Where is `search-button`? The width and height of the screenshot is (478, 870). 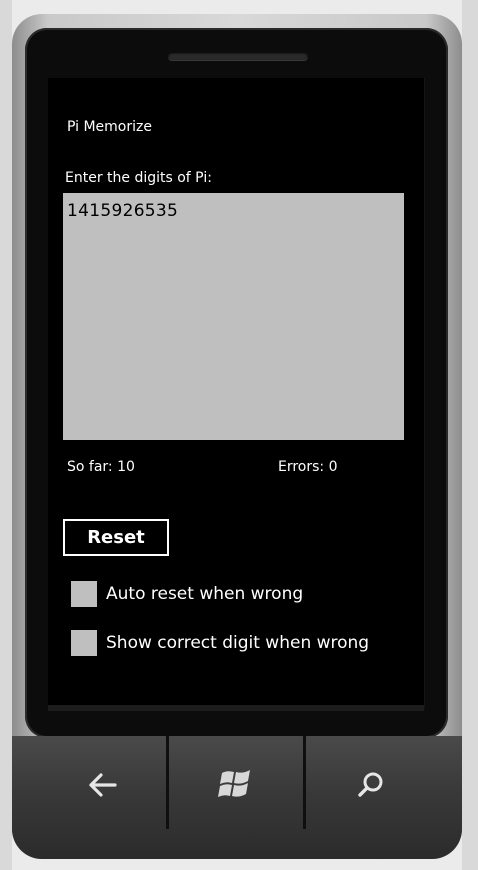
search-button is located at coordinates (371, 785).